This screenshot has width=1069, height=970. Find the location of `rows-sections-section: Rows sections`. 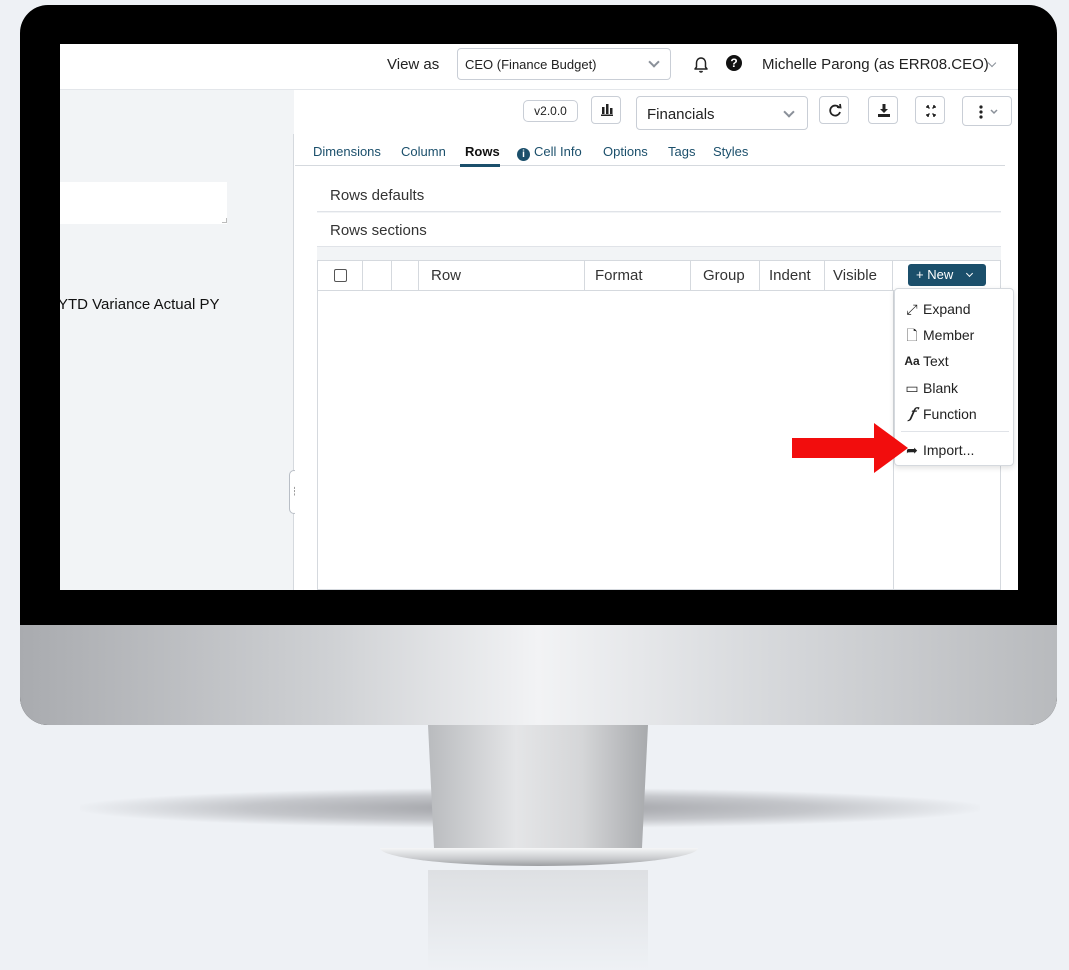

rows-sections-section: Rows sections is located at coordinates (659, 230).